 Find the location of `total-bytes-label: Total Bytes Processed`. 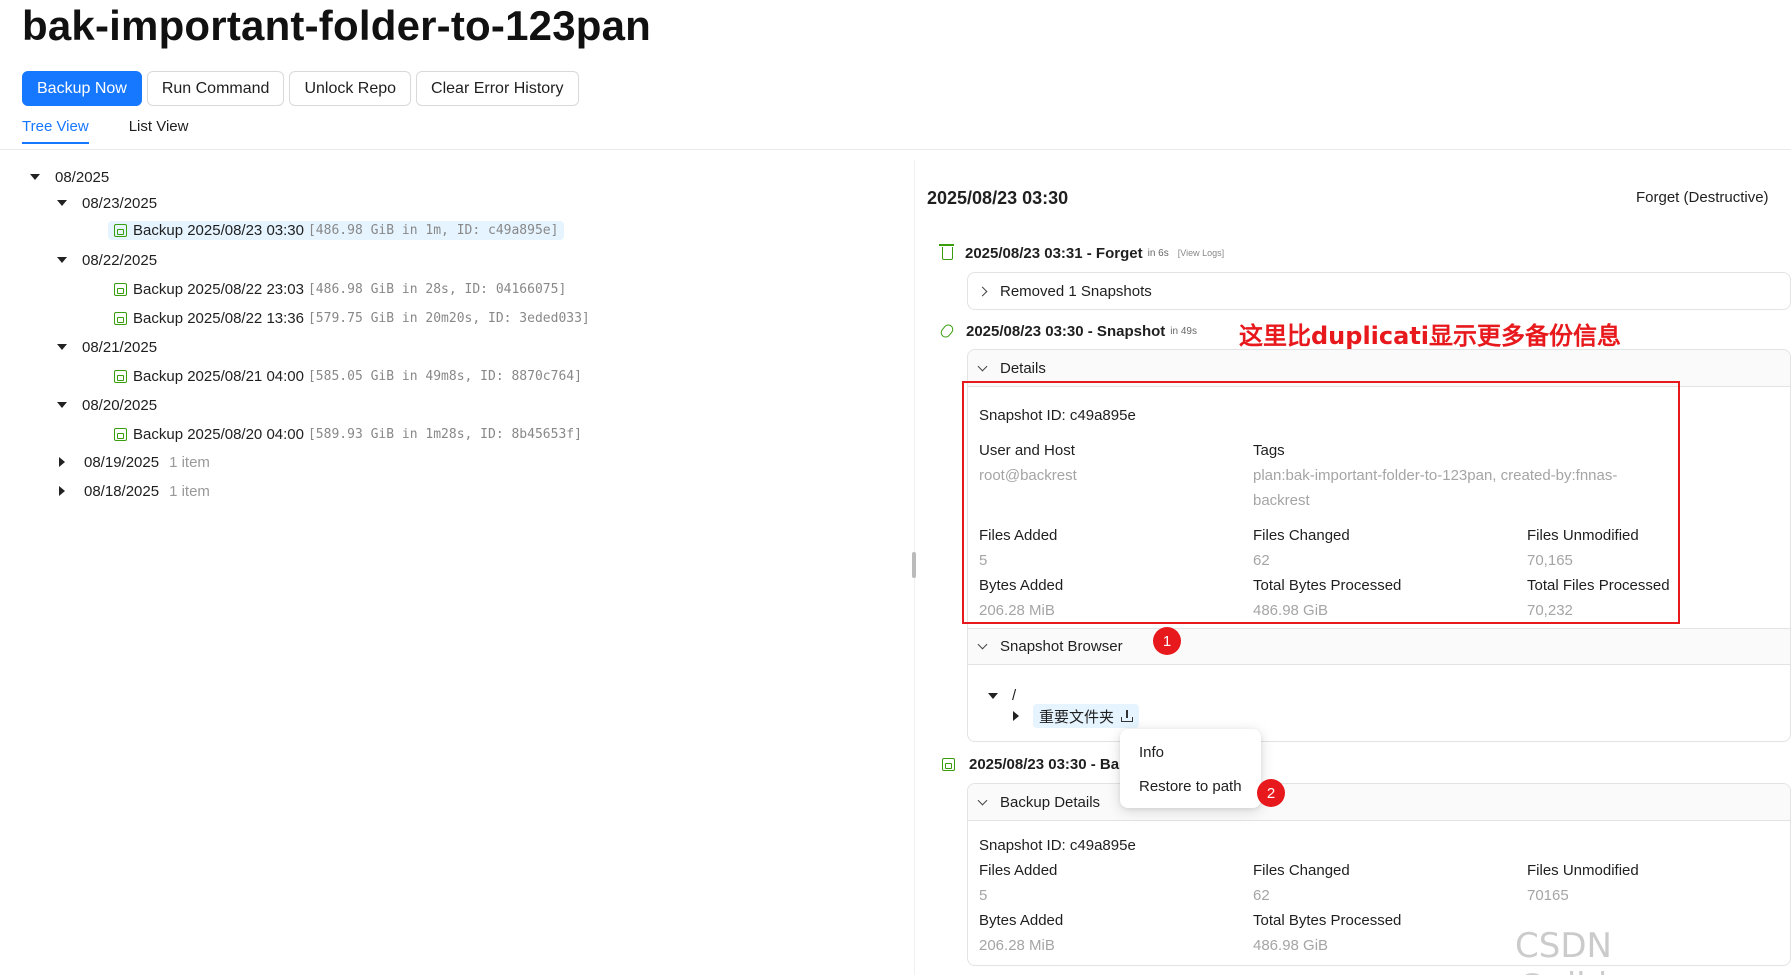

total-bytes-label: Total Bytes Processed is located at coordinates (1327, 920).